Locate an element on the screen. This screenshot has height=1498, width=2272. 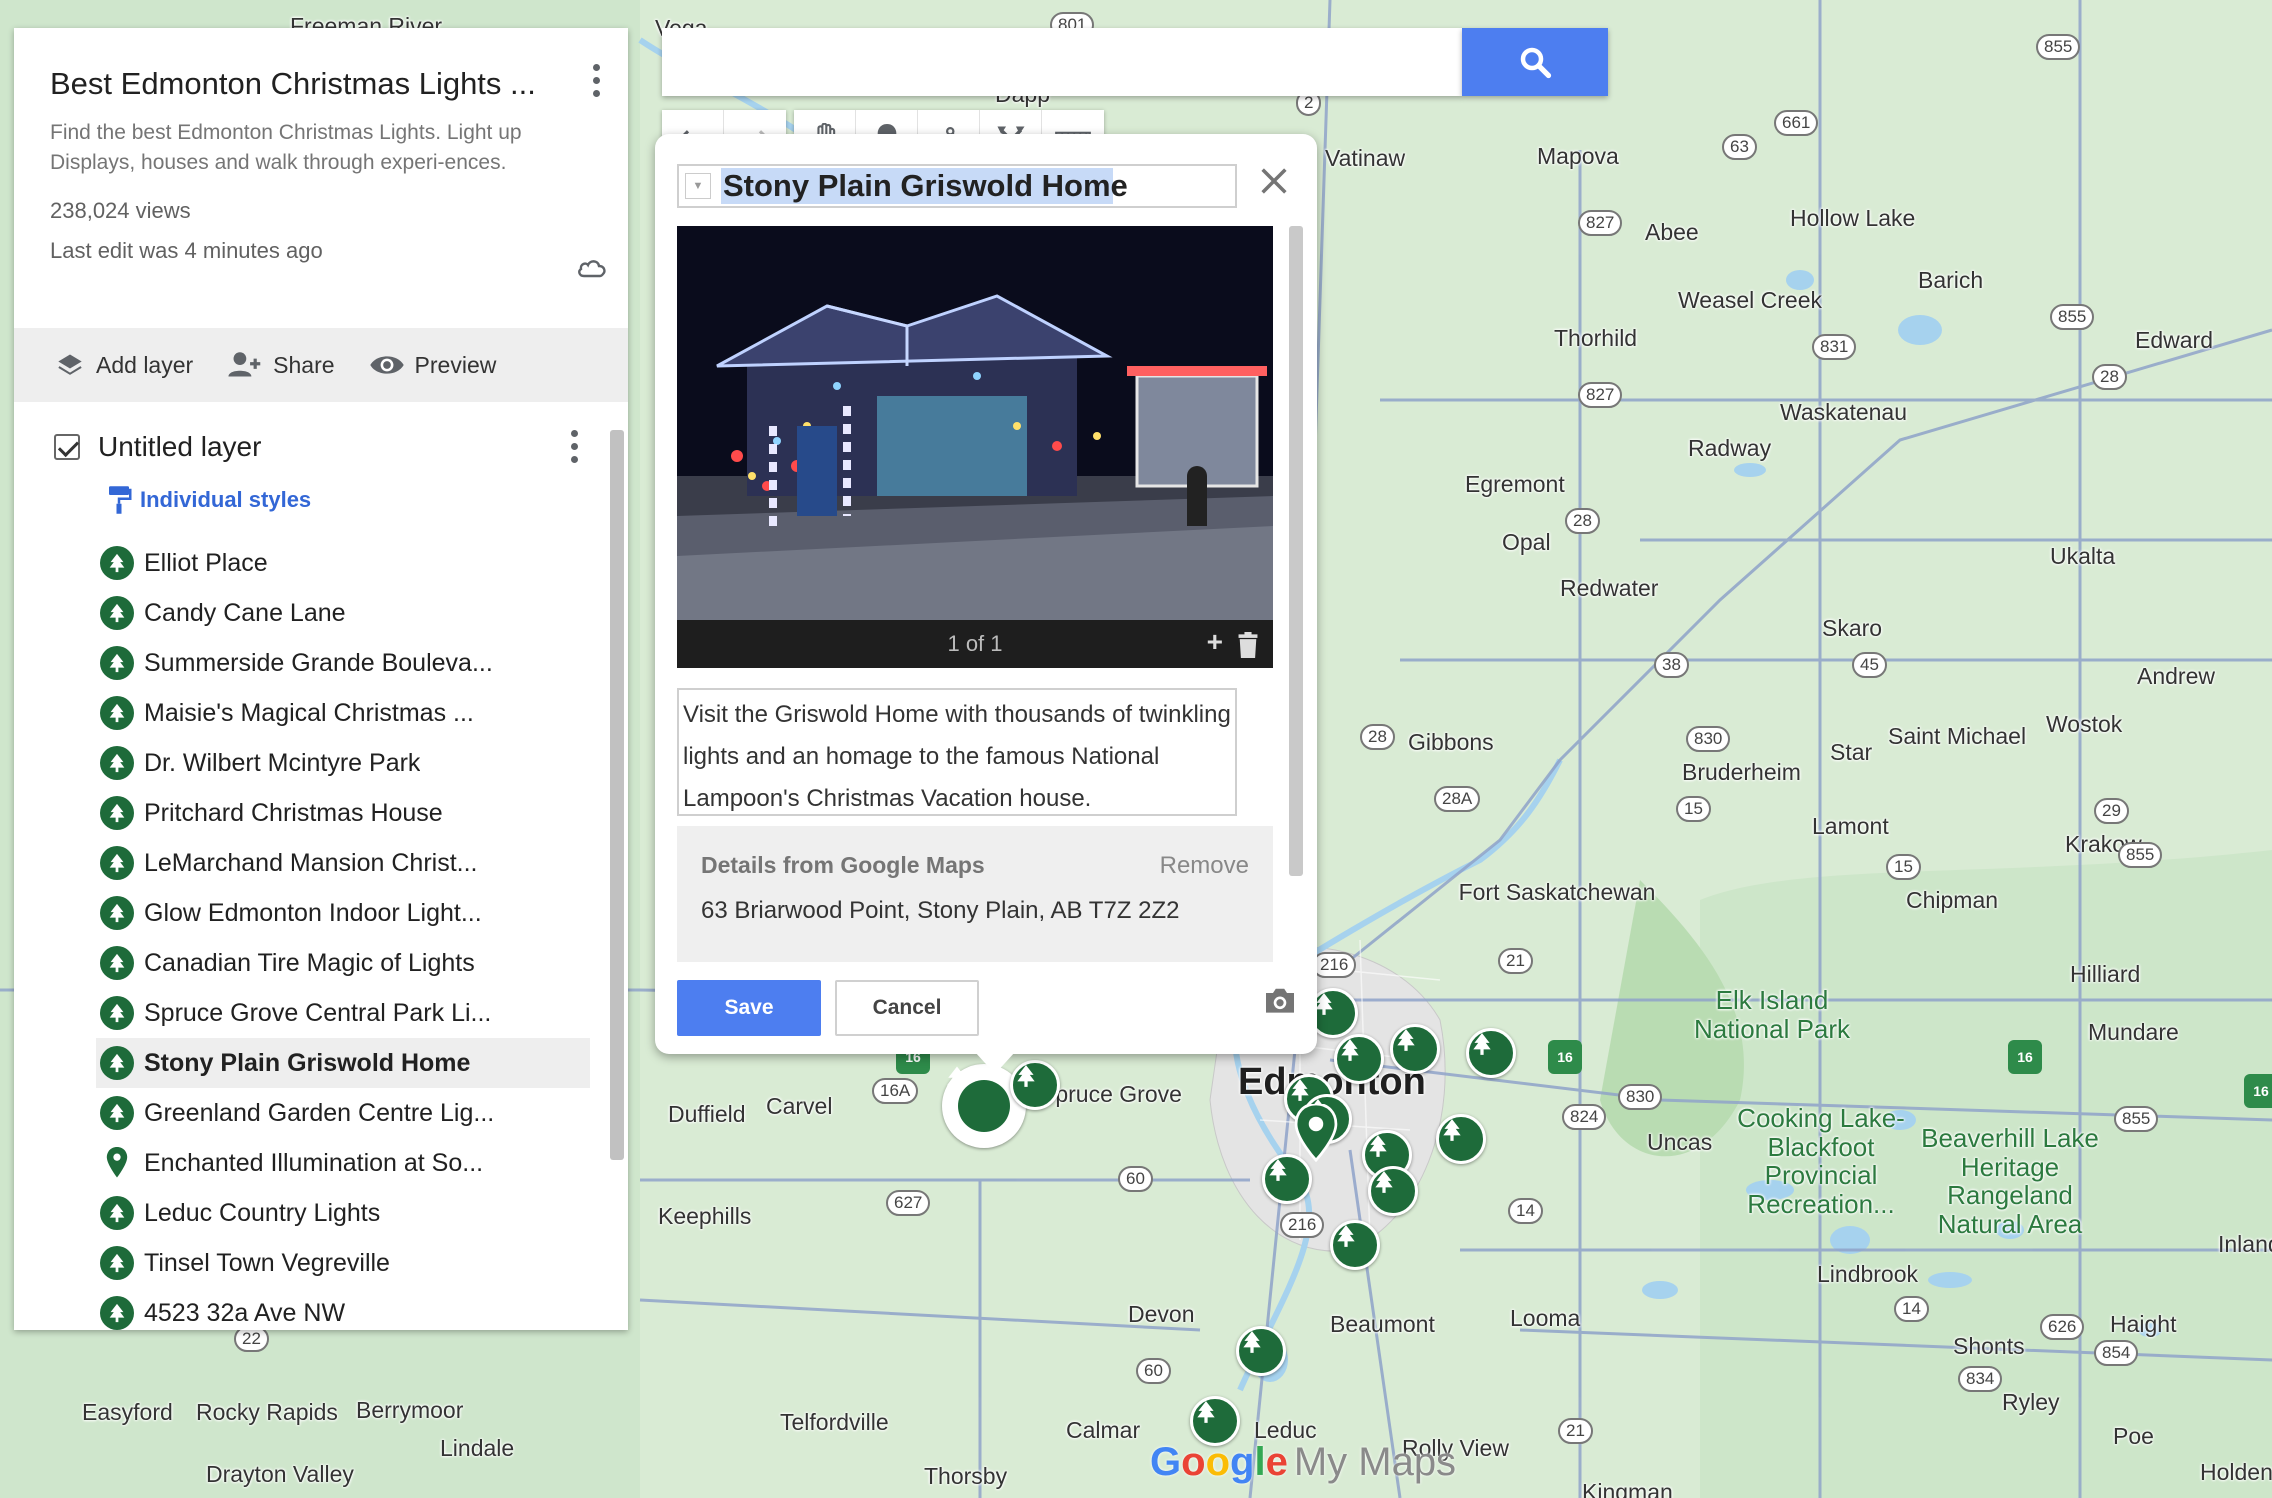
layer-item: Stony Plain Griswold Home is located at coordinates (343, 1063).